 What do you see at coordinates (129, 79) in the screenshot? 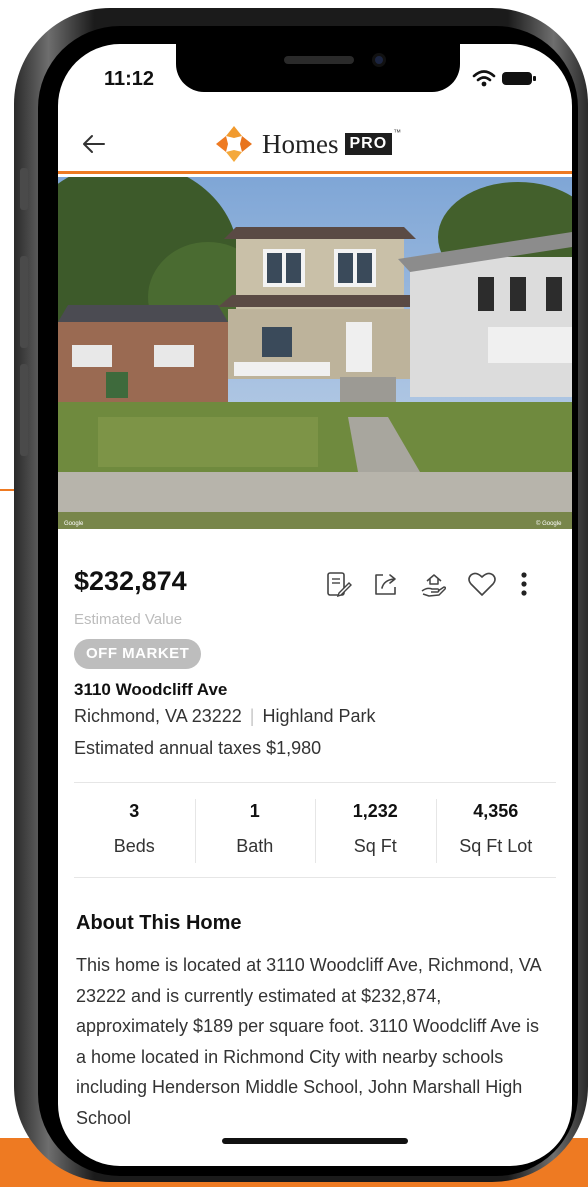
I see `status-time: 11:12` at bounding box center [129, 79].